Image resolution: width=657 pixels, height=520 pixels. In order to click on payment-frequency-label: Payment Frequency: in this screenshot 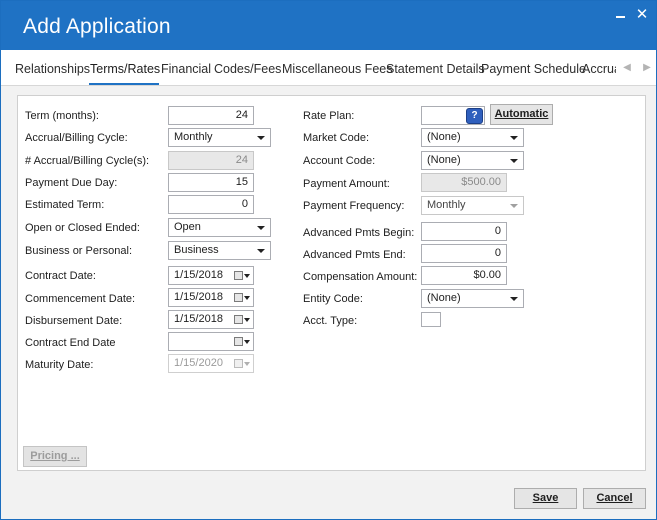, I will do `click(354, 206)`.